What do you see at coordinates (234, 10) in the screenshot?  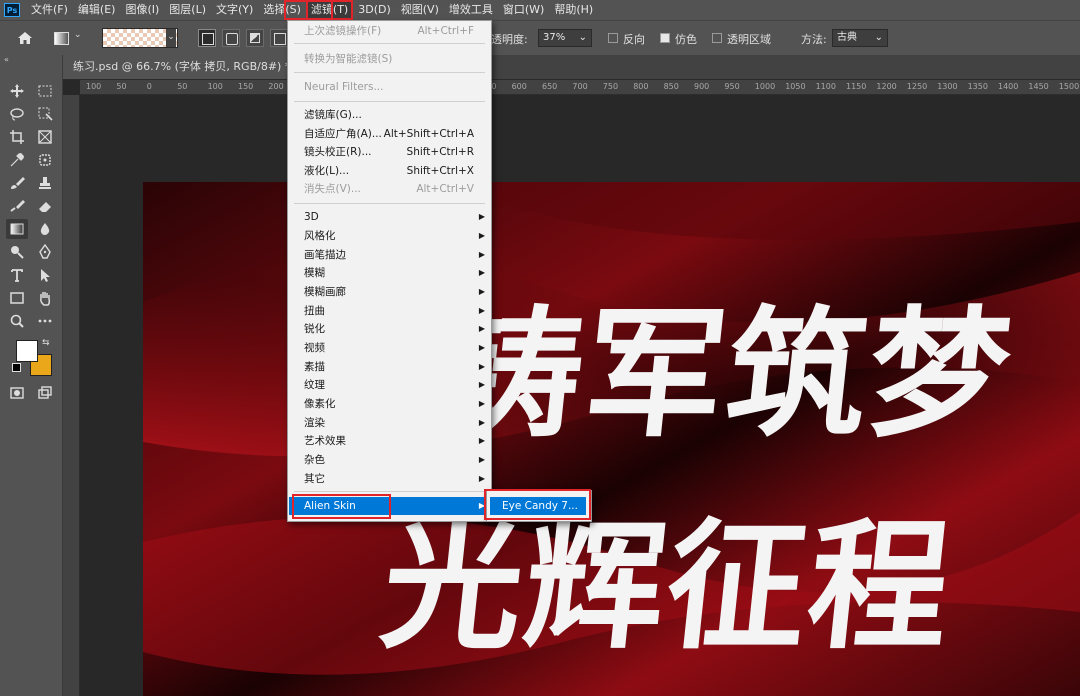 I see `menu-type: 文字(Y)` at bounding box center [234, 10].